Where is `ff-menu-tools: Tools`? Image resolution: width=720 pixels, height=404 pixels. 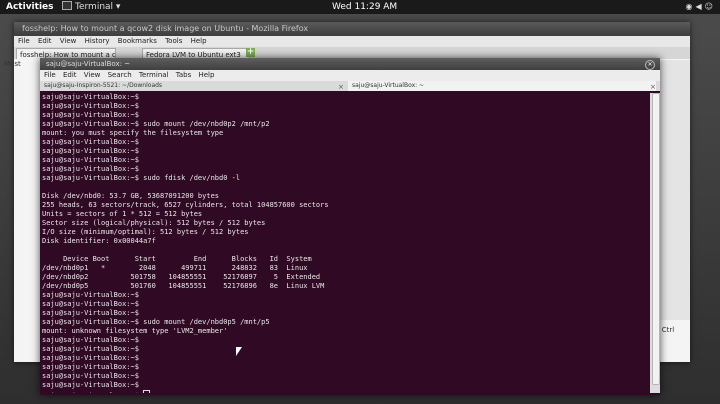 ff-menu-tools: Tools is located at coordinates (173, 41).